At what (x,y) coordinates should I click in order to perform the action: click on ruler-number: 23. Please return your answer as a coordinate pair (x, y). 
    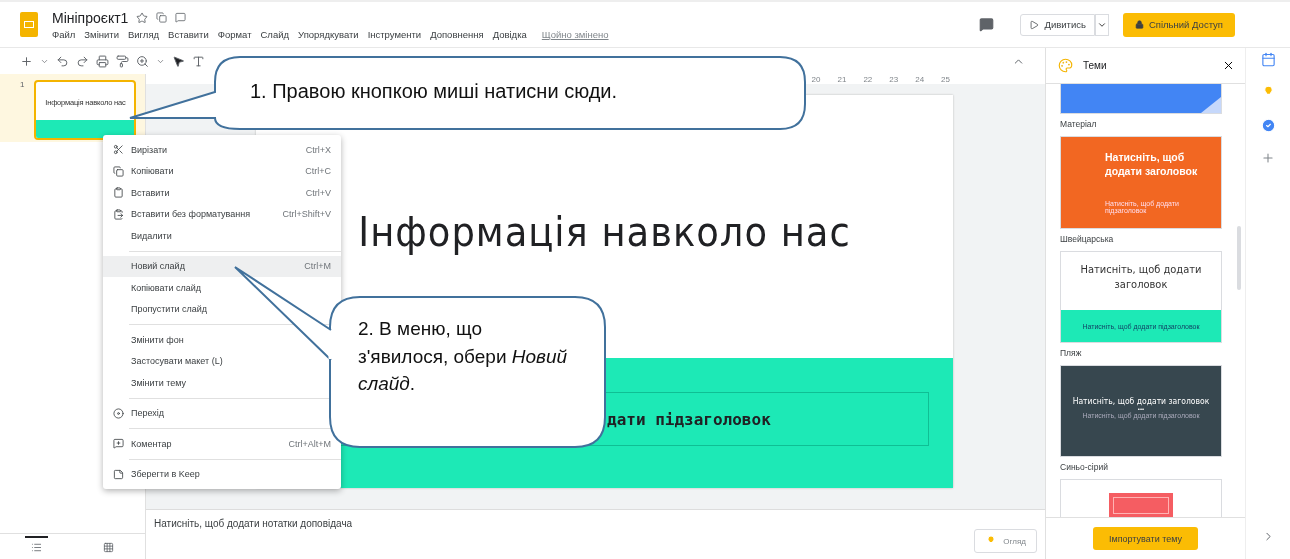
    Looking at the image, I should click on (894, 79).